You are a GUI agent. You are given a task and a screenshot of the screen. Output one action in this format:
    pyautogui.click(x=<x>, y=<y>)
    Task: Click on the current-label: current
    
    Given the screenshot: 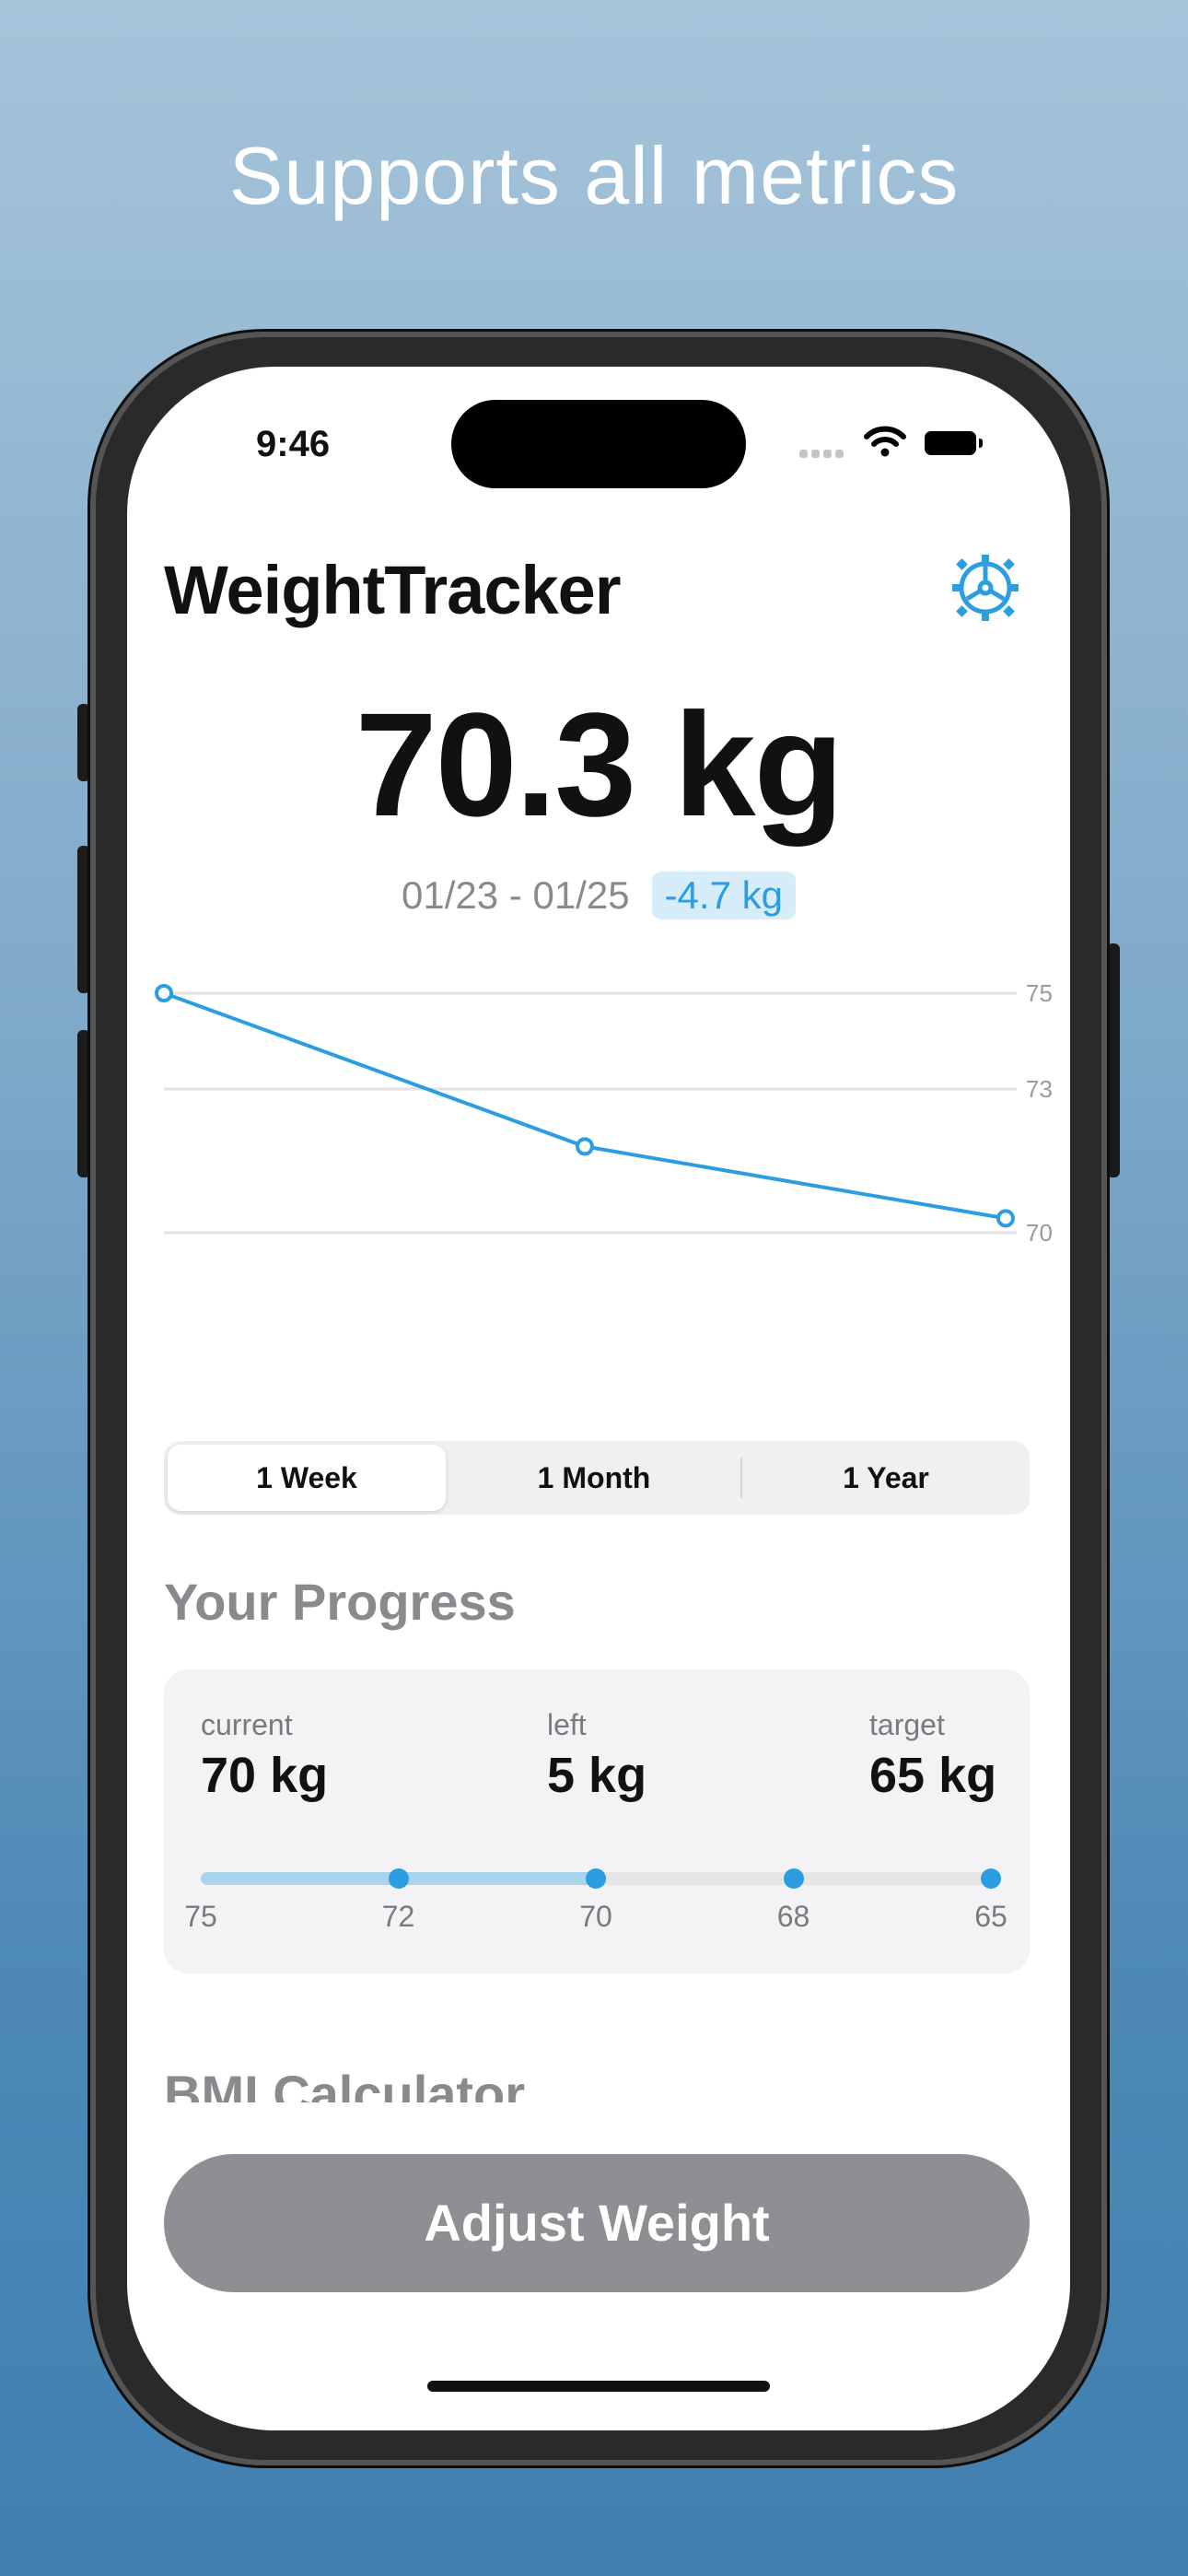 What is the action you would take?
    pyautogui.click(x=247, y=1724)
    